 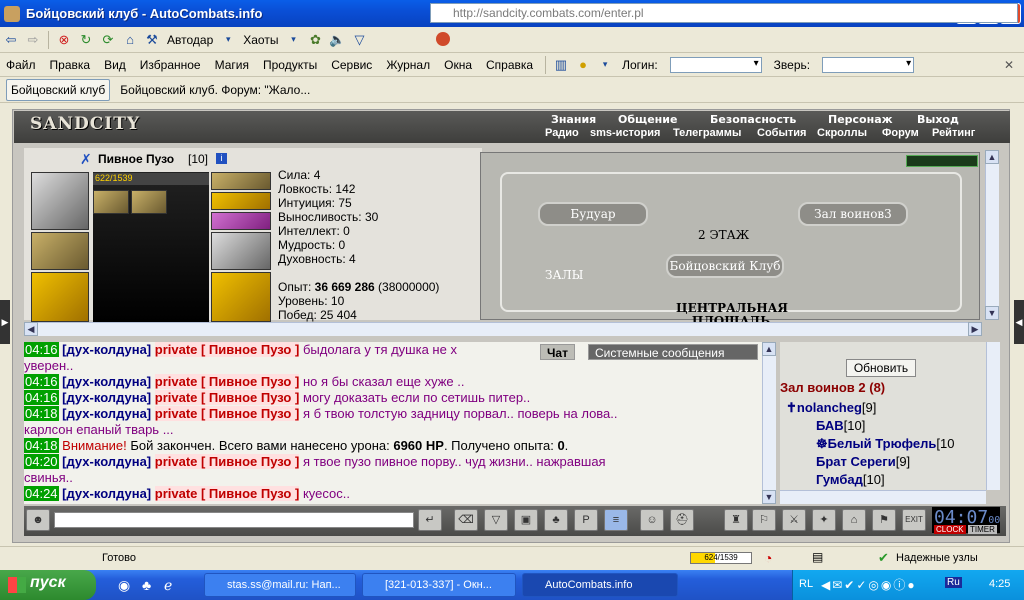 I want to click on user-row: Брат Сереги[9], so click(x=863, y=461).